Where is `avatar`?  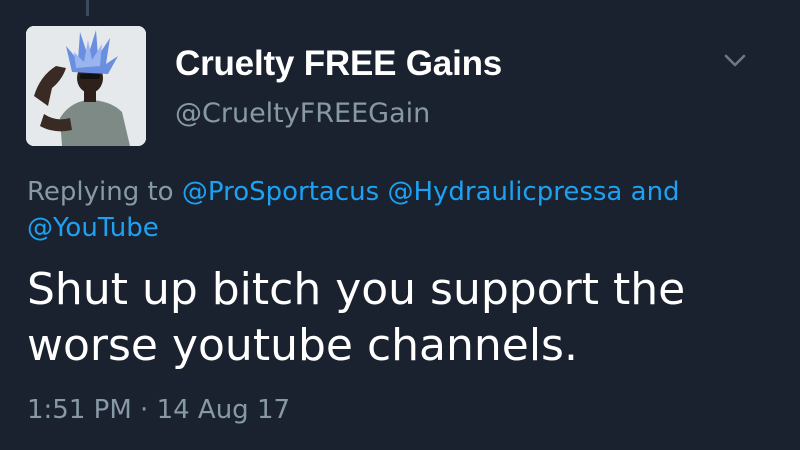 avatar is located at coordinates (86, 86).